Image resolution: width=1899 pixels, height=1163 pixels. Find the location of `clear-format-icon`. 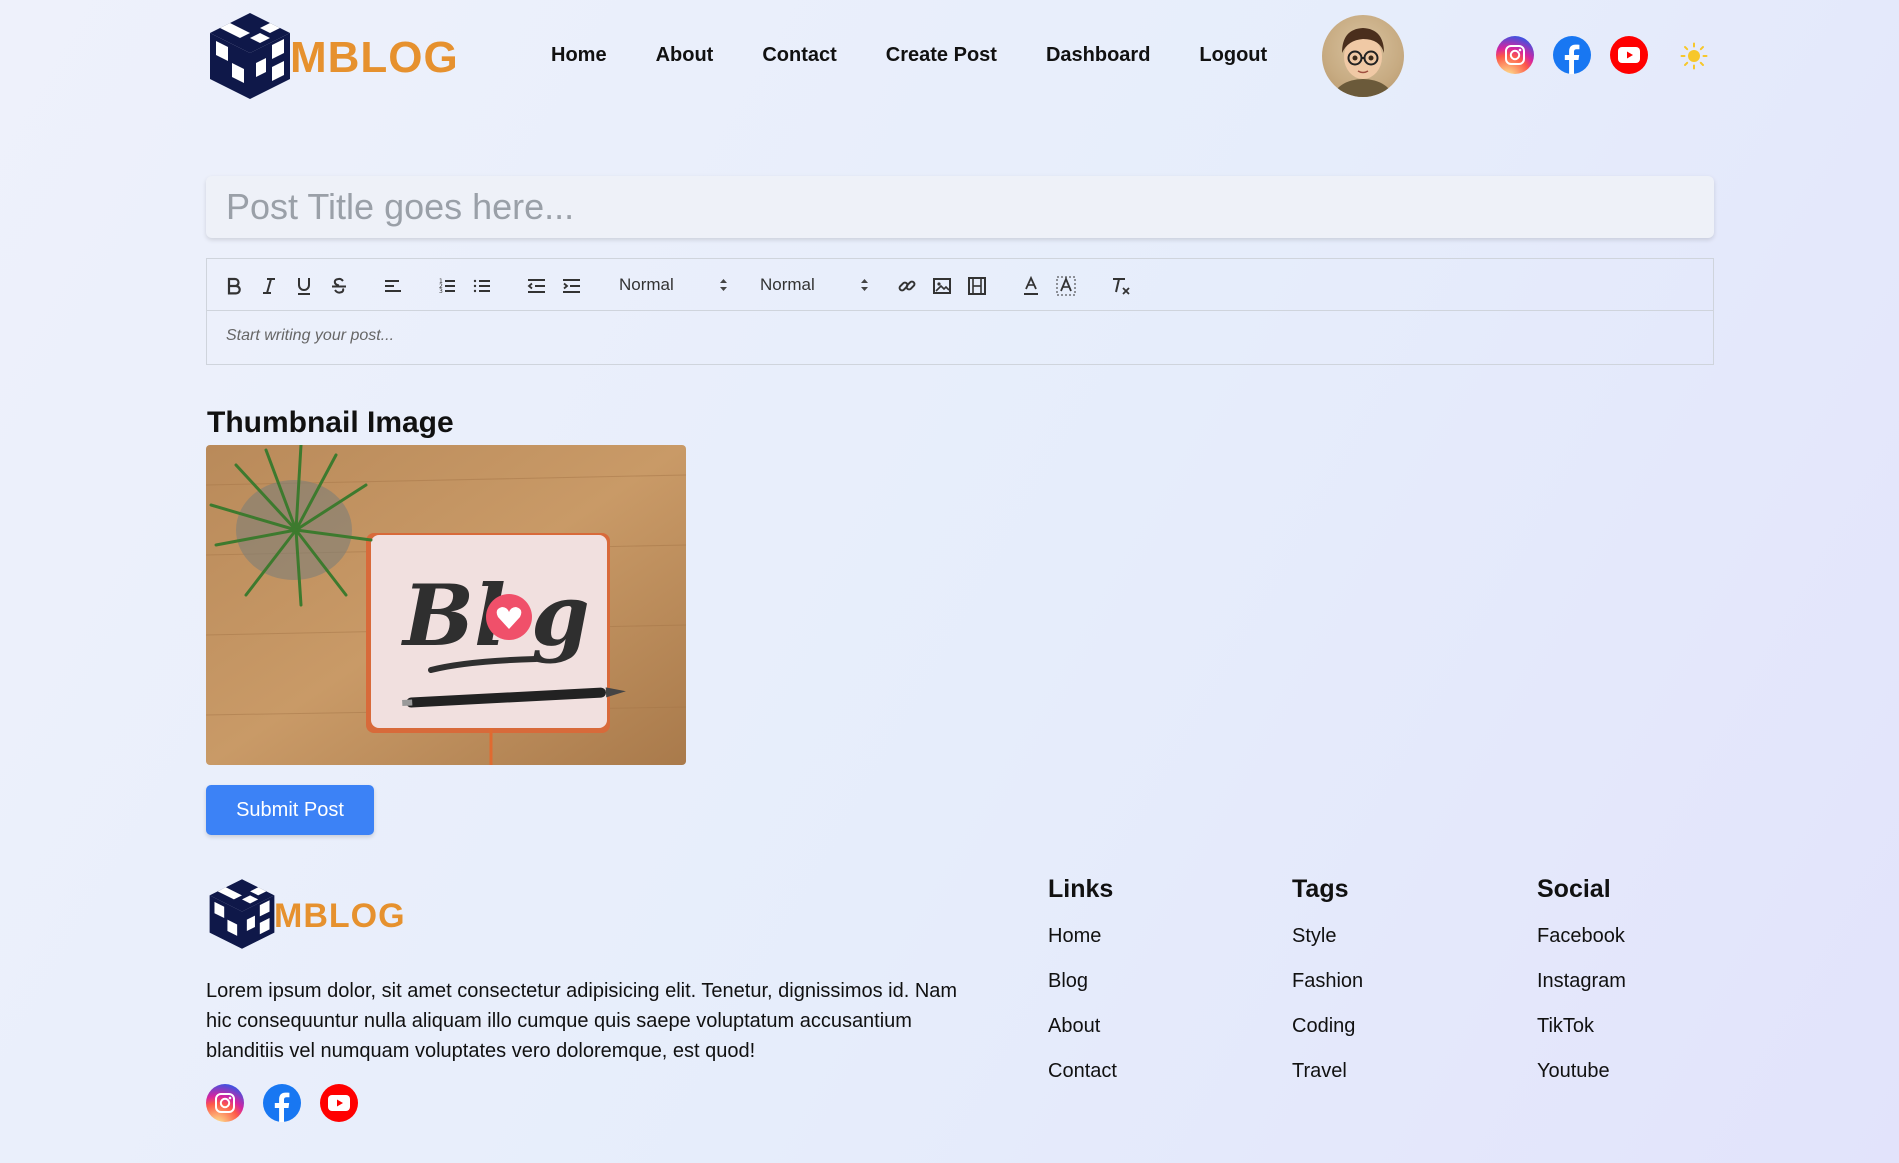

clear-format-icon is located at coordinates (1121, 286).